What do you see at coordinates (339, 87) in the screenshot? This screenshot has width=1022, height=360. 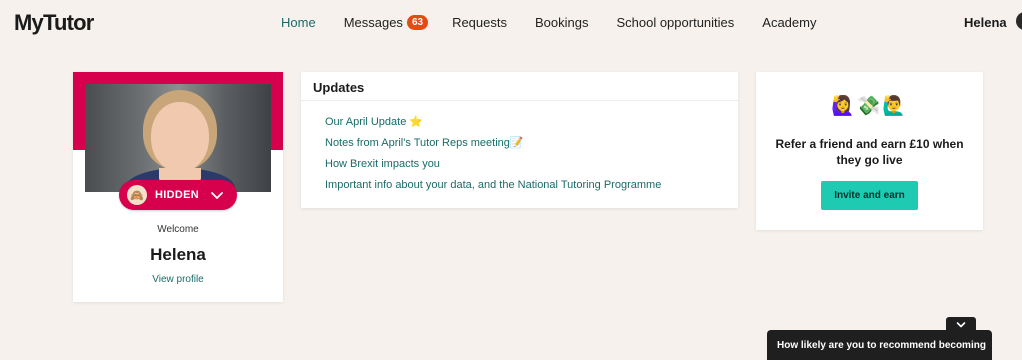 I see `updates-title: Updates` at bounding box center [339, 87].